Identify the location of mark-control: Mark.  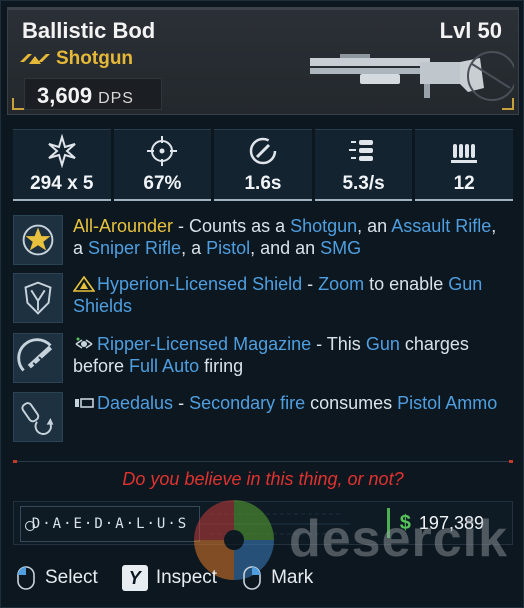
(277, 578).